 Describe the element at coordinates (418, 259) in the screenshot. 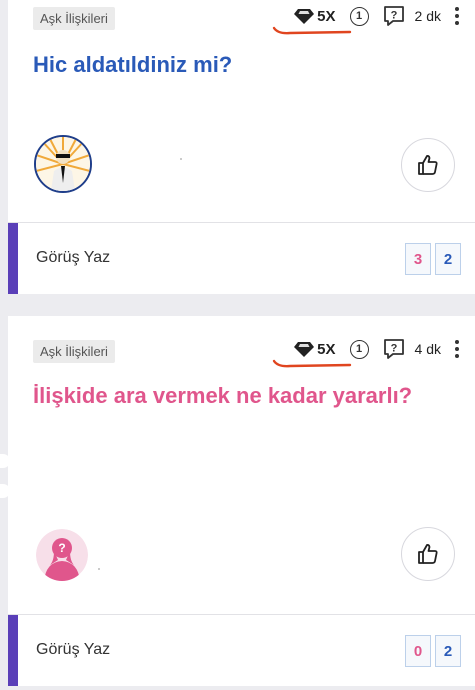

I see `count-badge-left: 3` at that location.